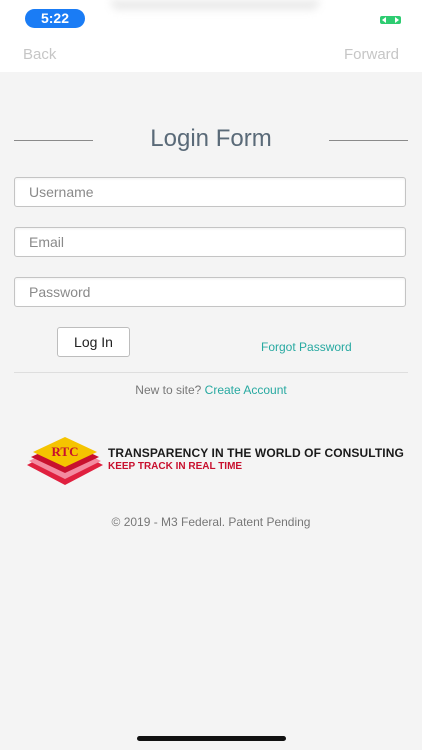 Image resolution: width=422 pixels, height=750 pixels. What do you see at coordinates (210, 292) in the screenshot?
I see `password-input` at bounding box center [210, 292].